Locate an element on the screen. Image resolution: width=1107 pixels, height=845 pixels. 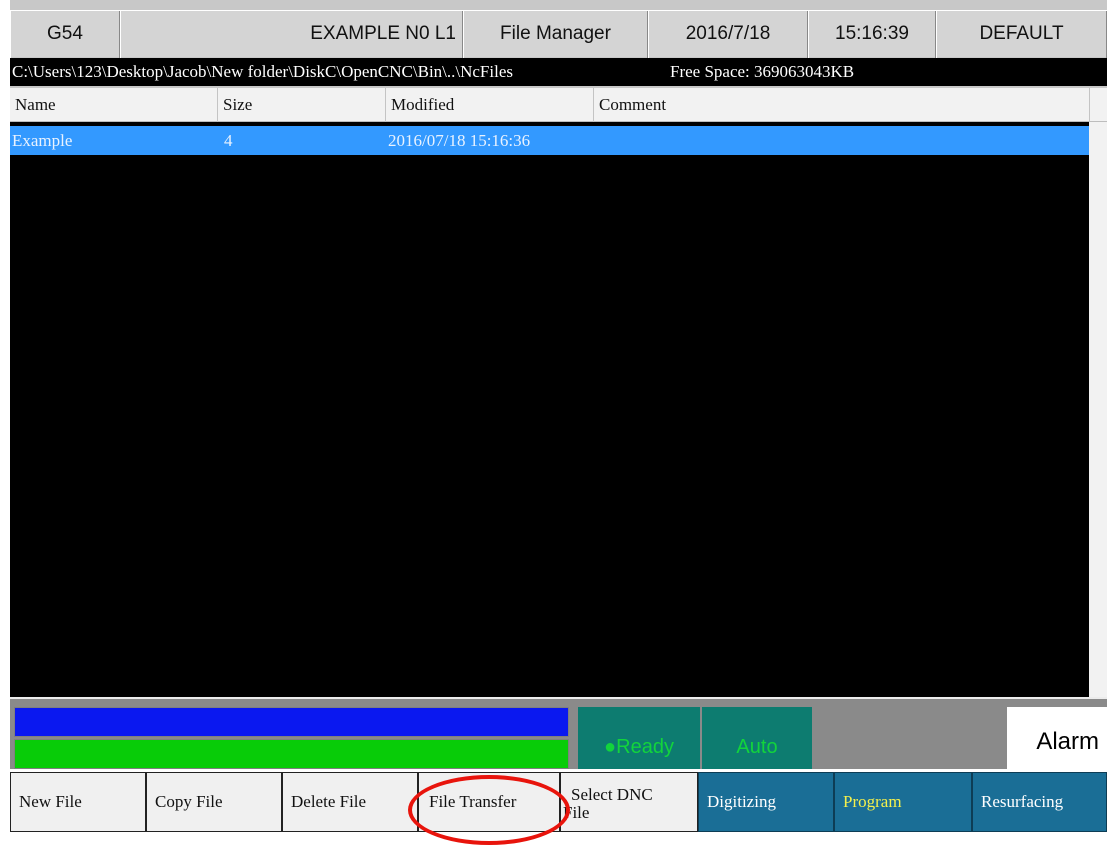
ready-indicator: ●Ready is located at coordinates (639, 738).